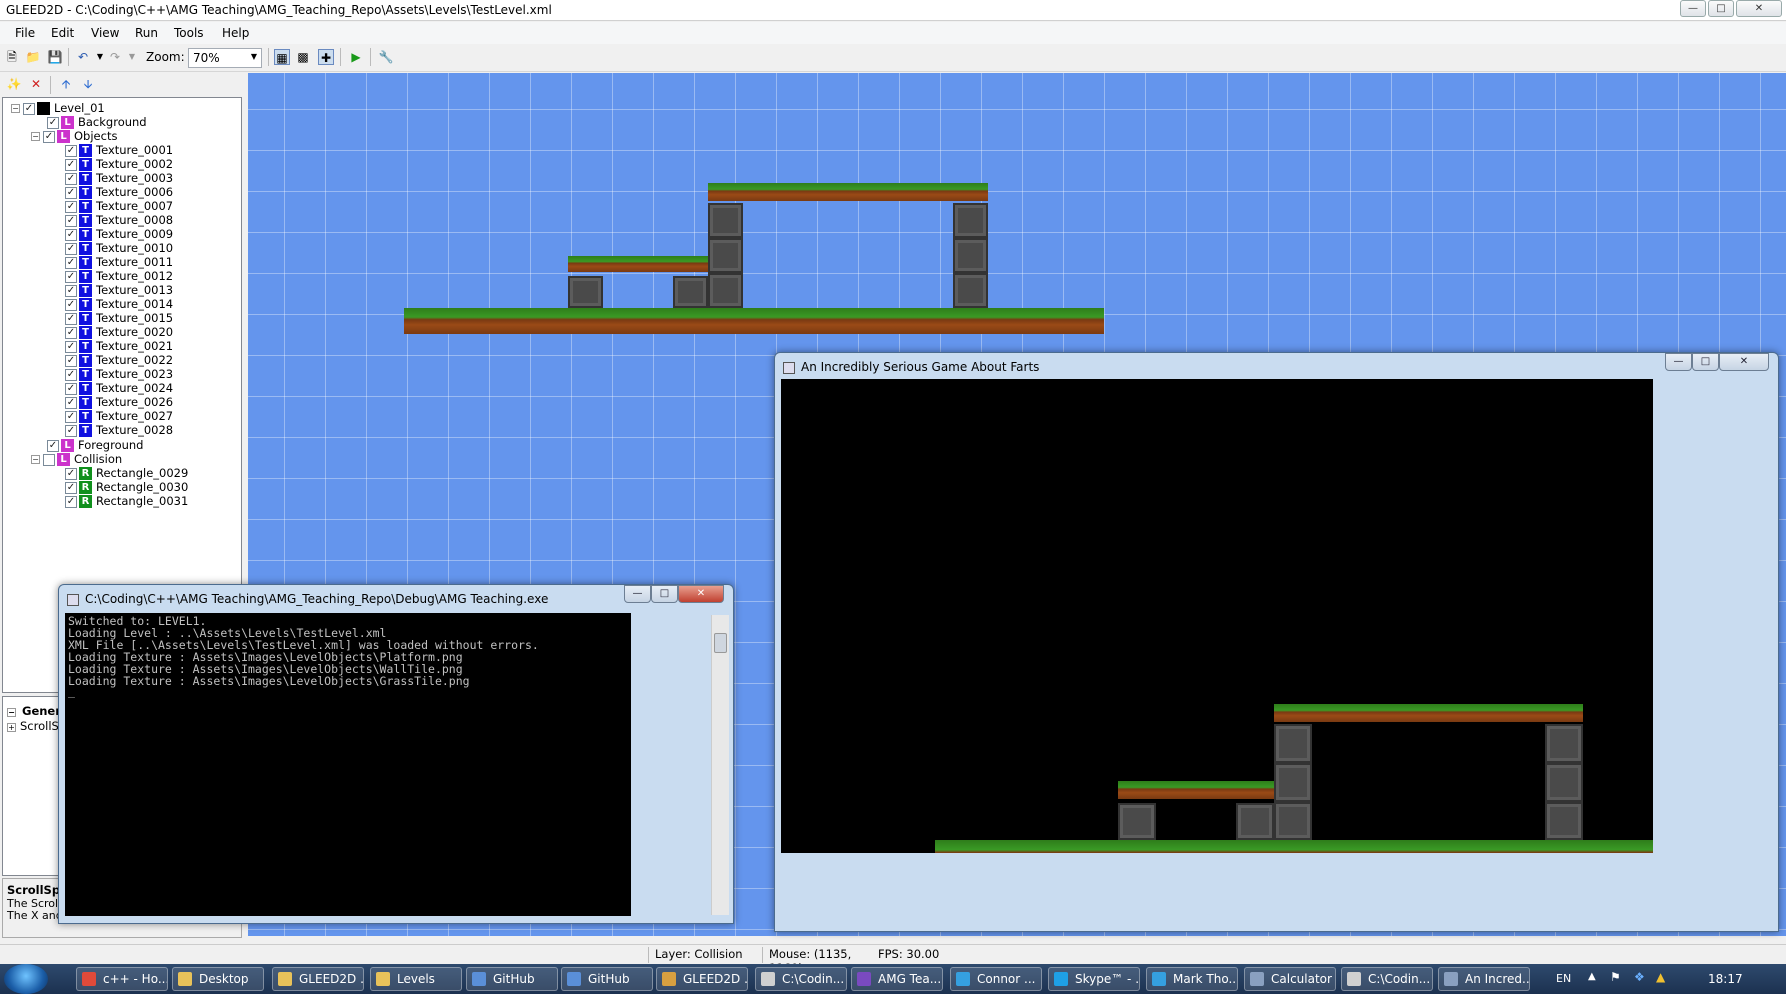  Describe the element at coordinates (34, 711) in the screenshot. I see `property-category: − Gener` at that location.